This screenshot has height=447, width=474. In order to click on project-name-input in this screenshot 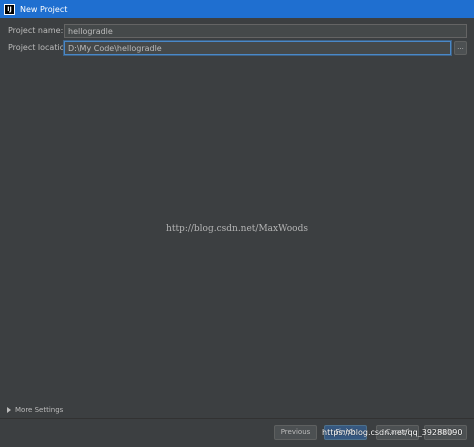, I will do `click(265, 31)`.